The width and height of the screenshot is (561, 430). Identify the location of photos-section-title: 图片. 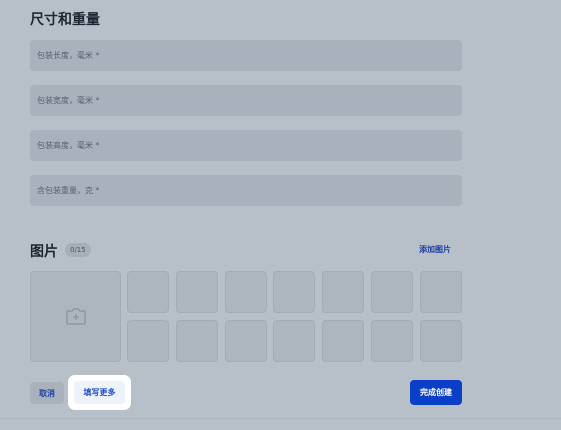
(44, 252).